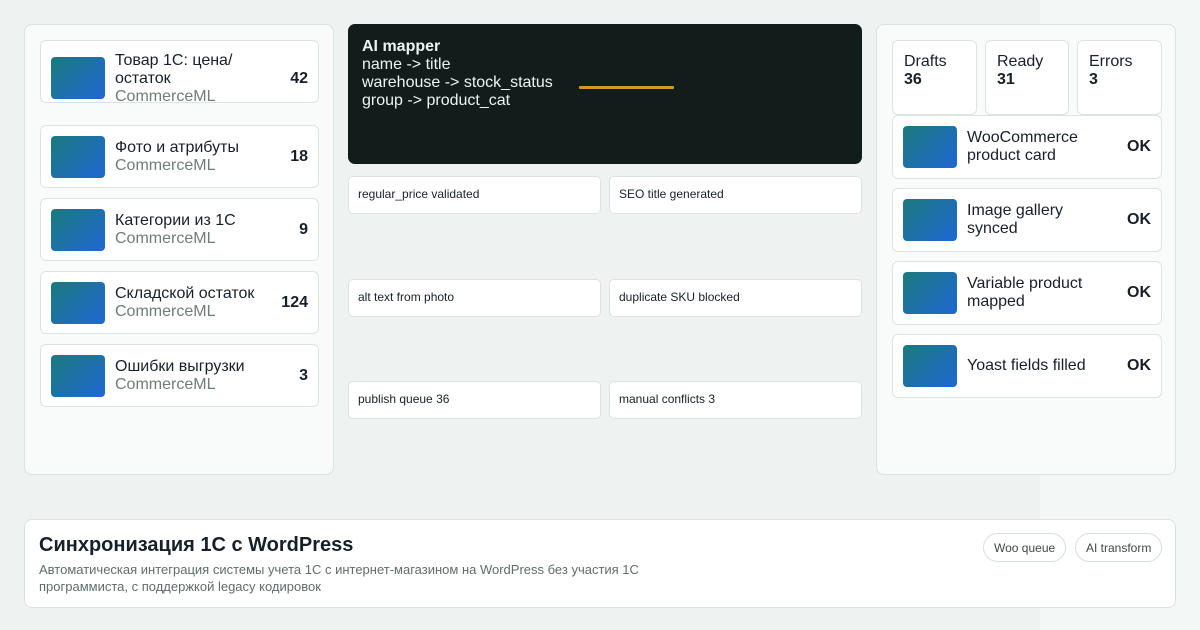 The image size is (1200, 630). I want to click on source-item-count: 42, so click(299, 78).